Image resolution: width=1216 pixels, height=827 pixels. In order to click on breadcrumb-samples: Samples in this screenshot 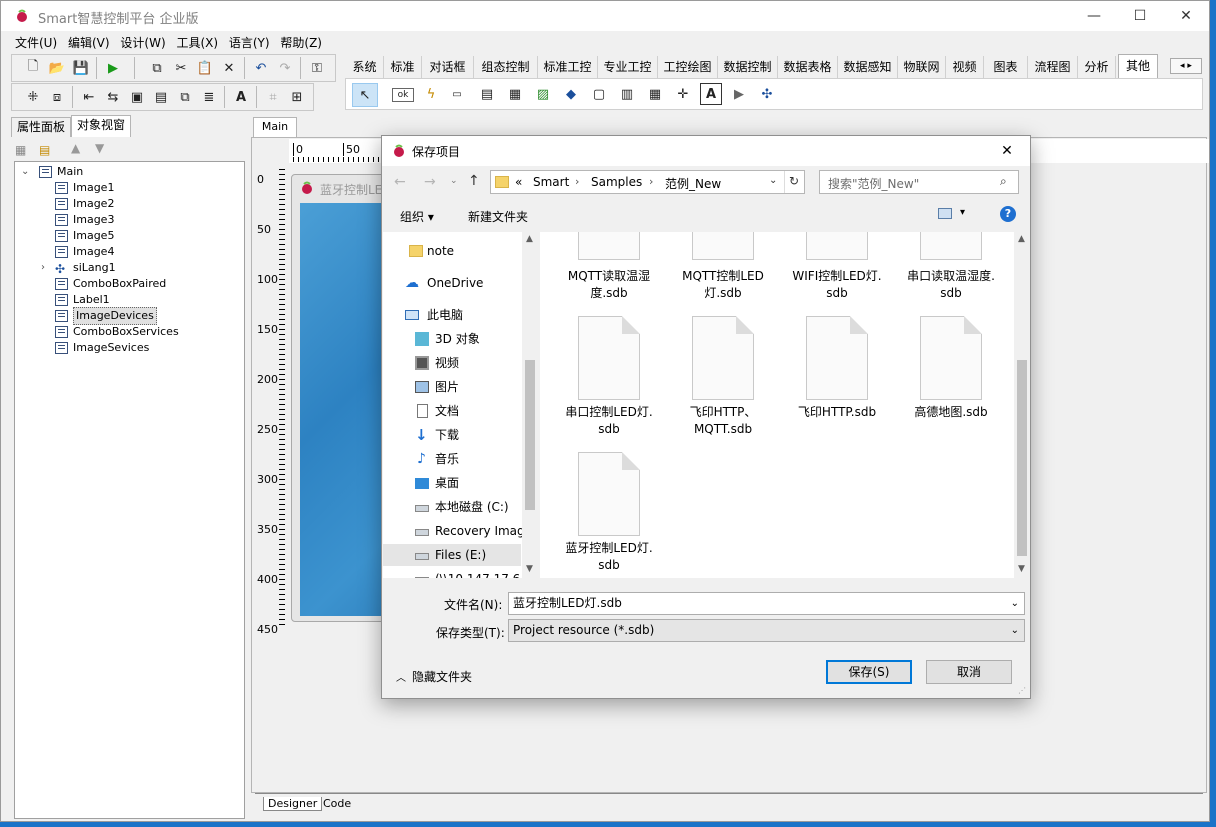, I will do `click(616, 182)`.